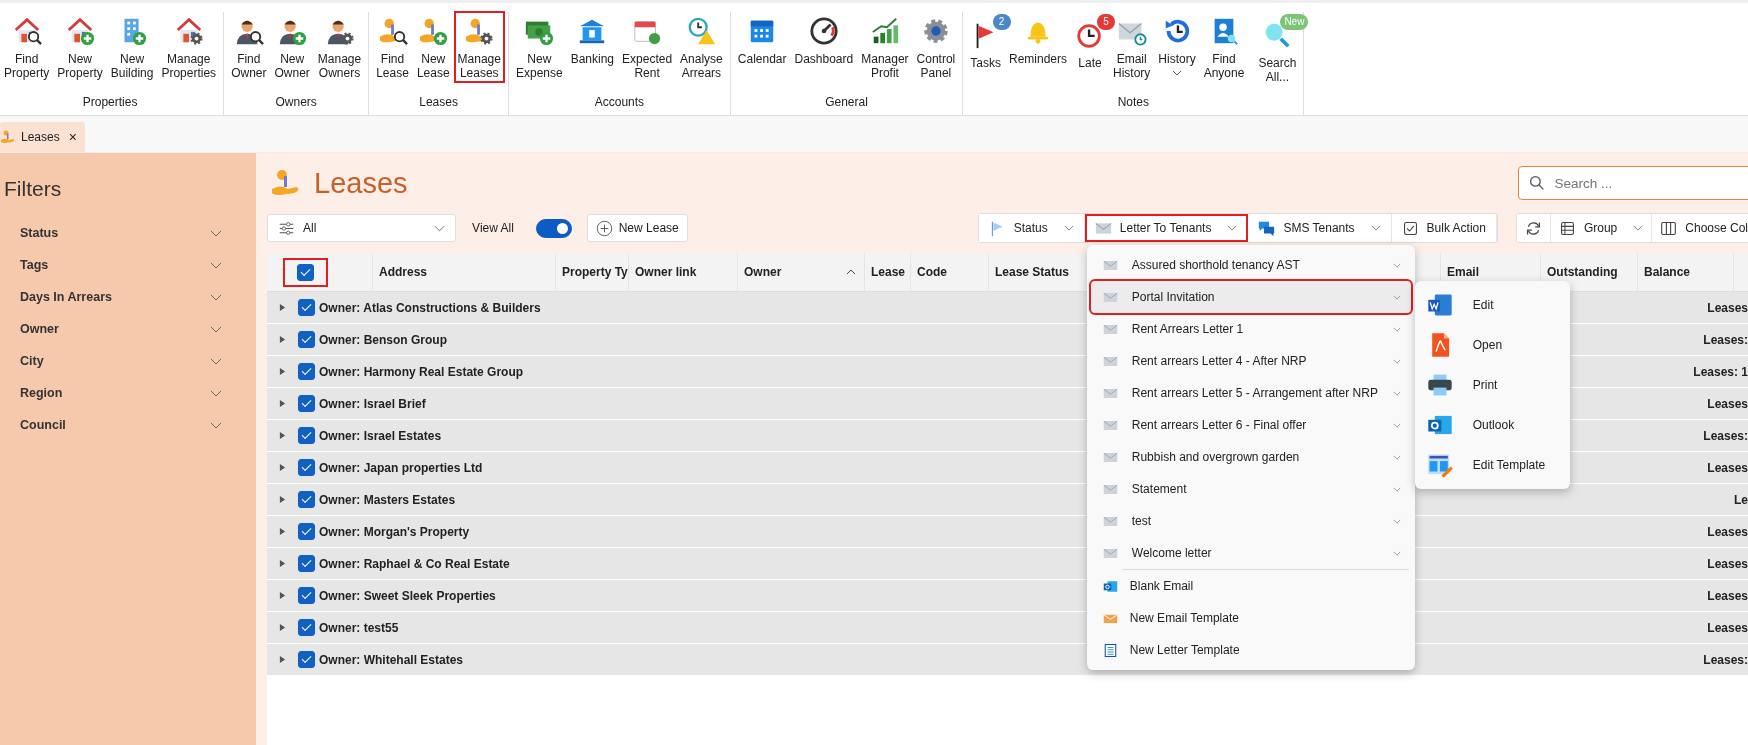 This screenshot has height=745, width=1748. What do you see at coordinates (846, 102) in the screenshot?
I see `group-label: General` at bounding box center [846, 102].